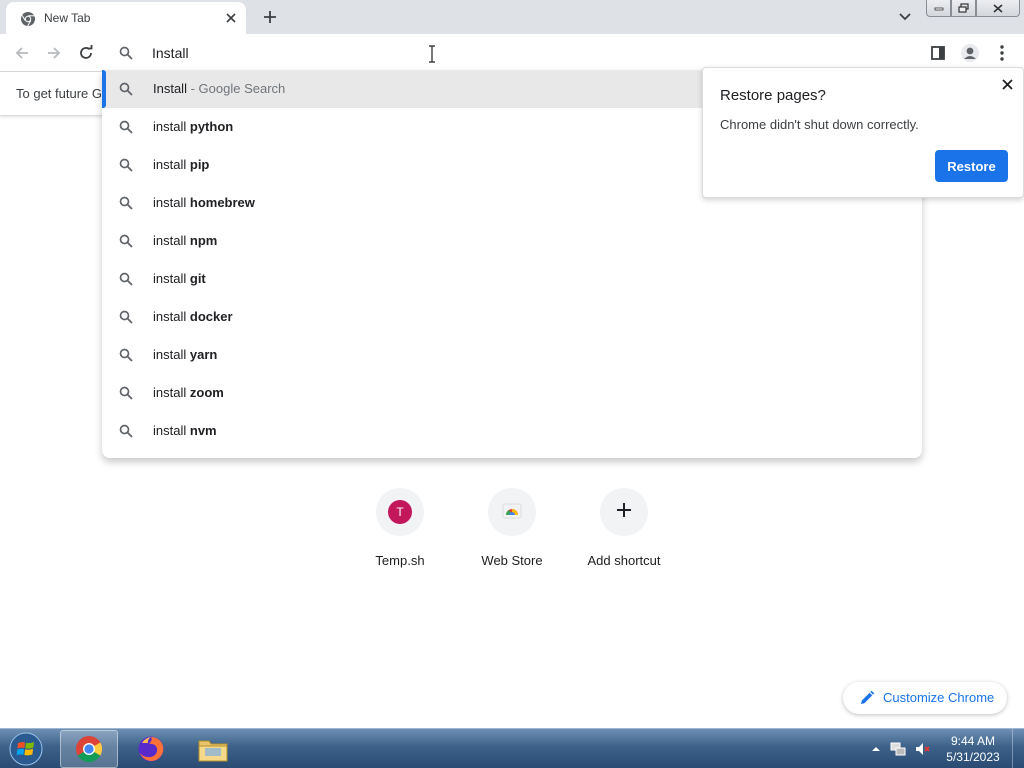 This screenshot has width=1024, height=768. I want to click on taskbar-file-explorer-icon, so click(213, 749).